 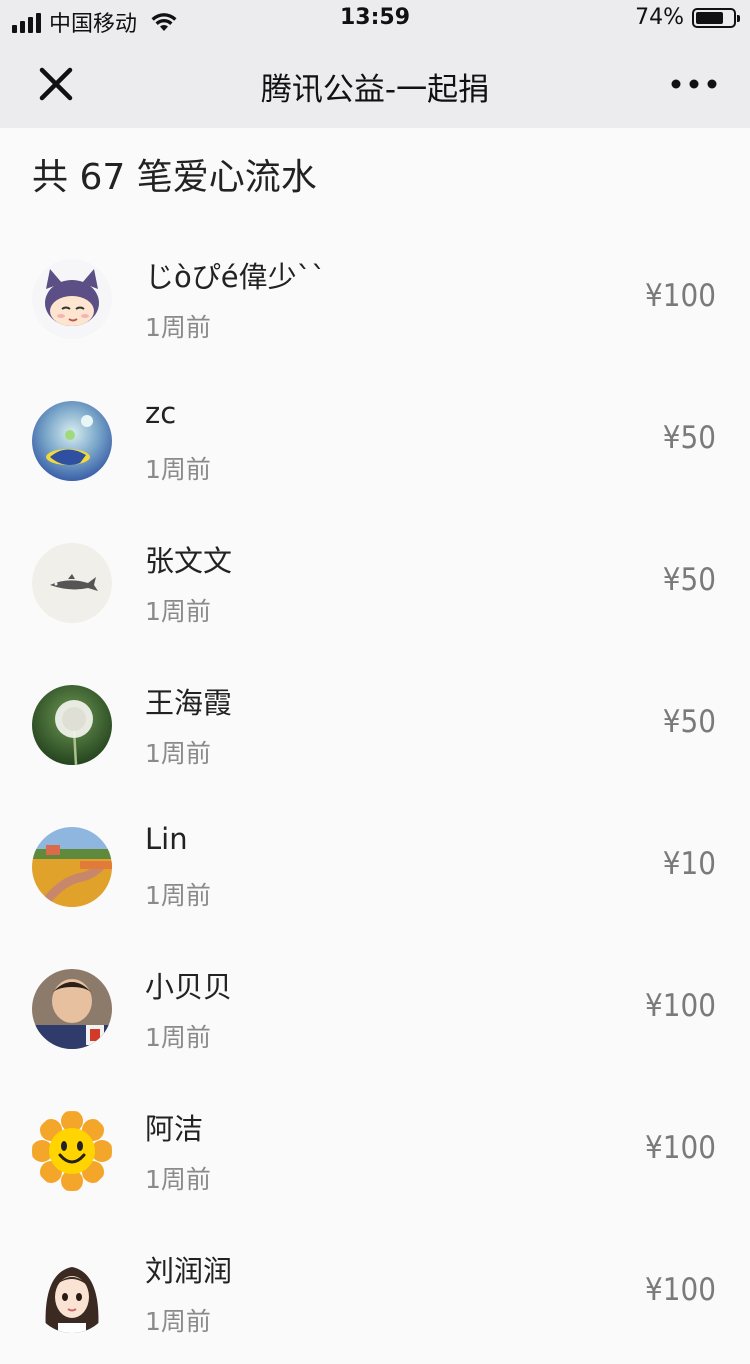 I want to click on donation-row: 小贝贝 1周前 ¥100, so click(x=375, y=1009).